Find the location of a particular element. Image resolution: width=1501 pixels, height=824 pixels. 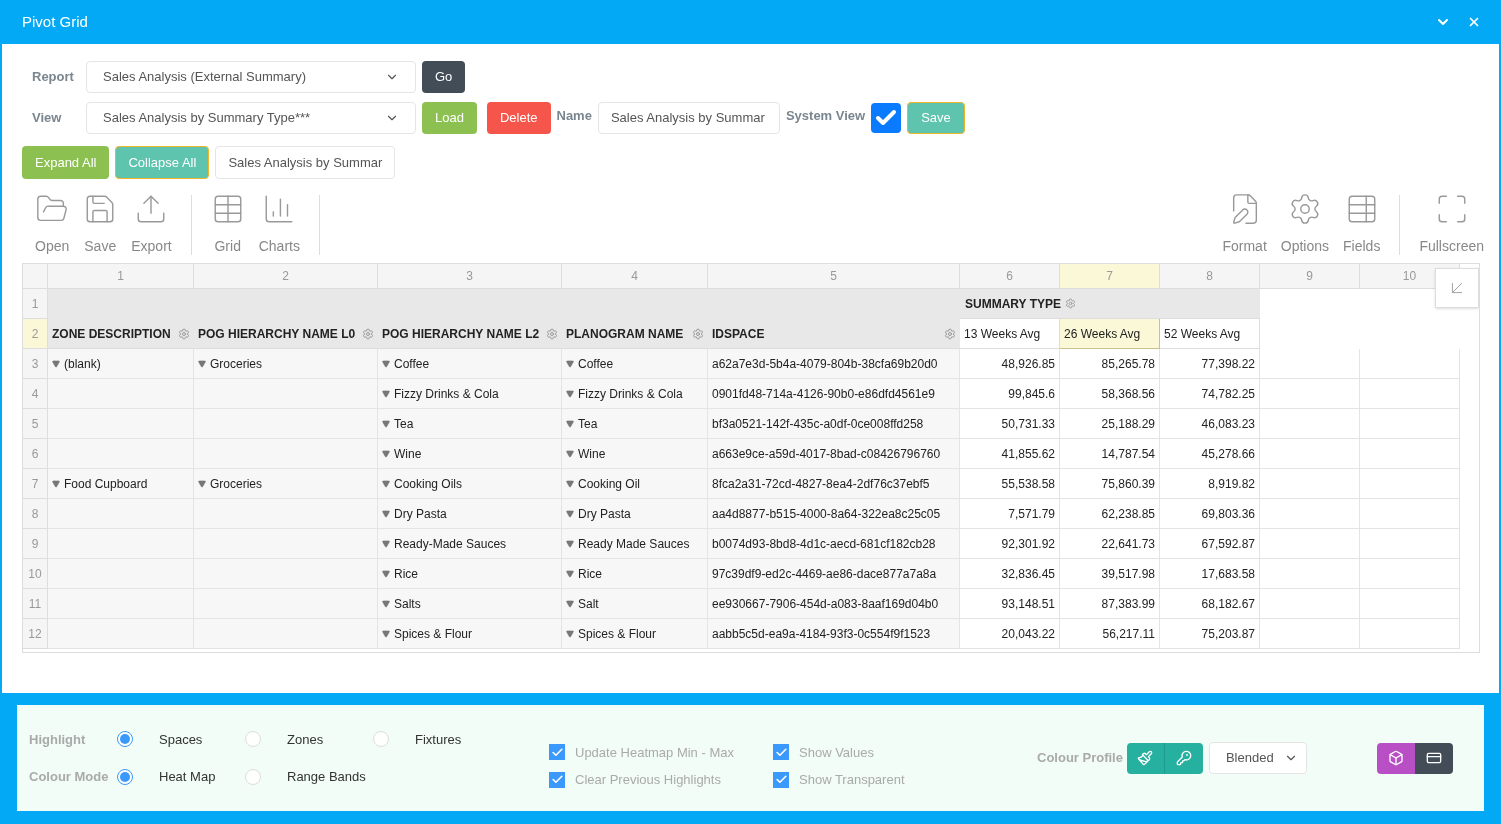

cell-text: aabb5c5d-ea9a-4184-93f3-0c554f9f1523 is located at coordinates (821, 634).